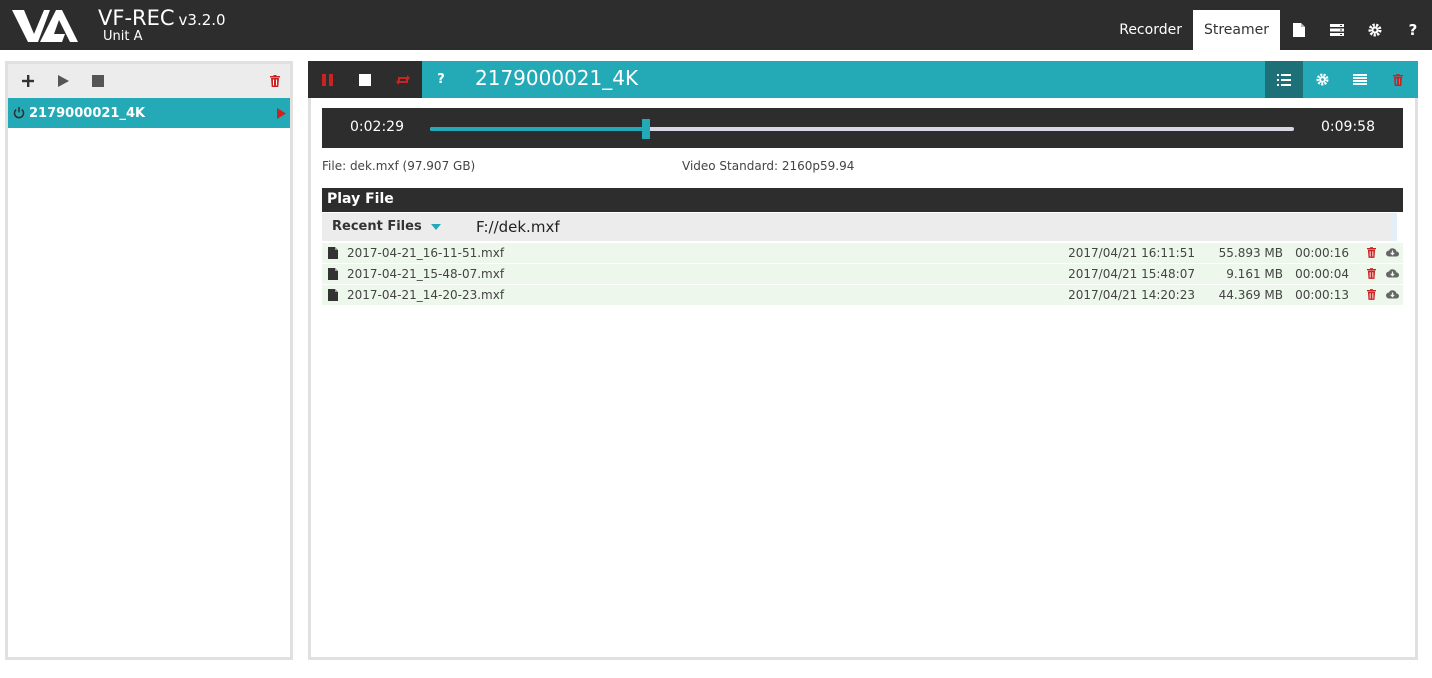  I want to click on list-icon, so click(1360, 79).